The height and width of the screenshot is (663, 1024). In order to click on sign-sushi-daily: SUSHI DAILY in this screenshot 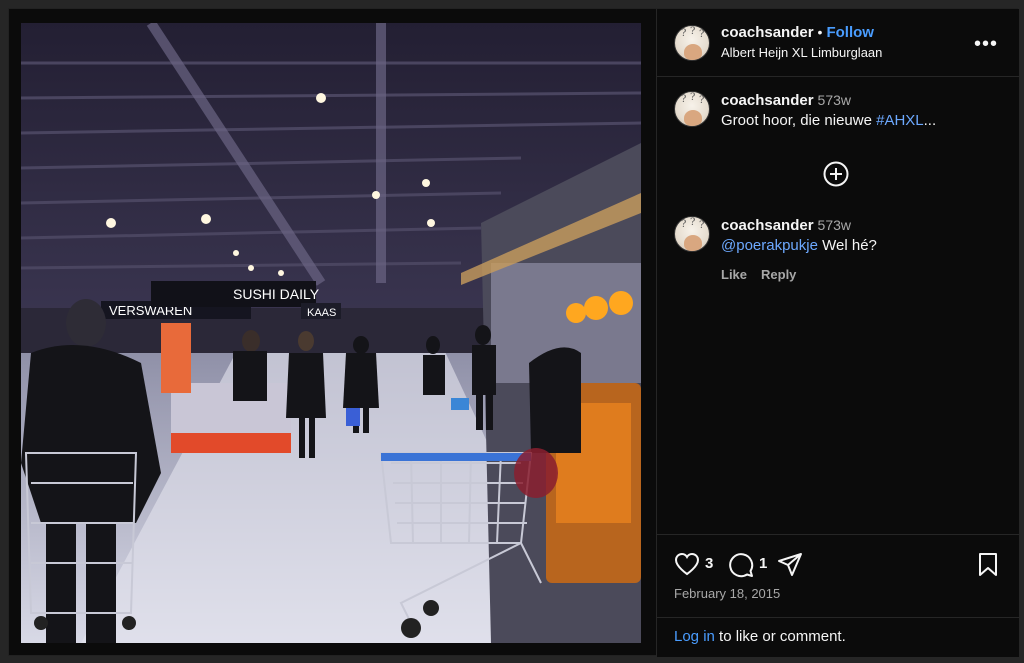, I will do `click(276, 294)`.